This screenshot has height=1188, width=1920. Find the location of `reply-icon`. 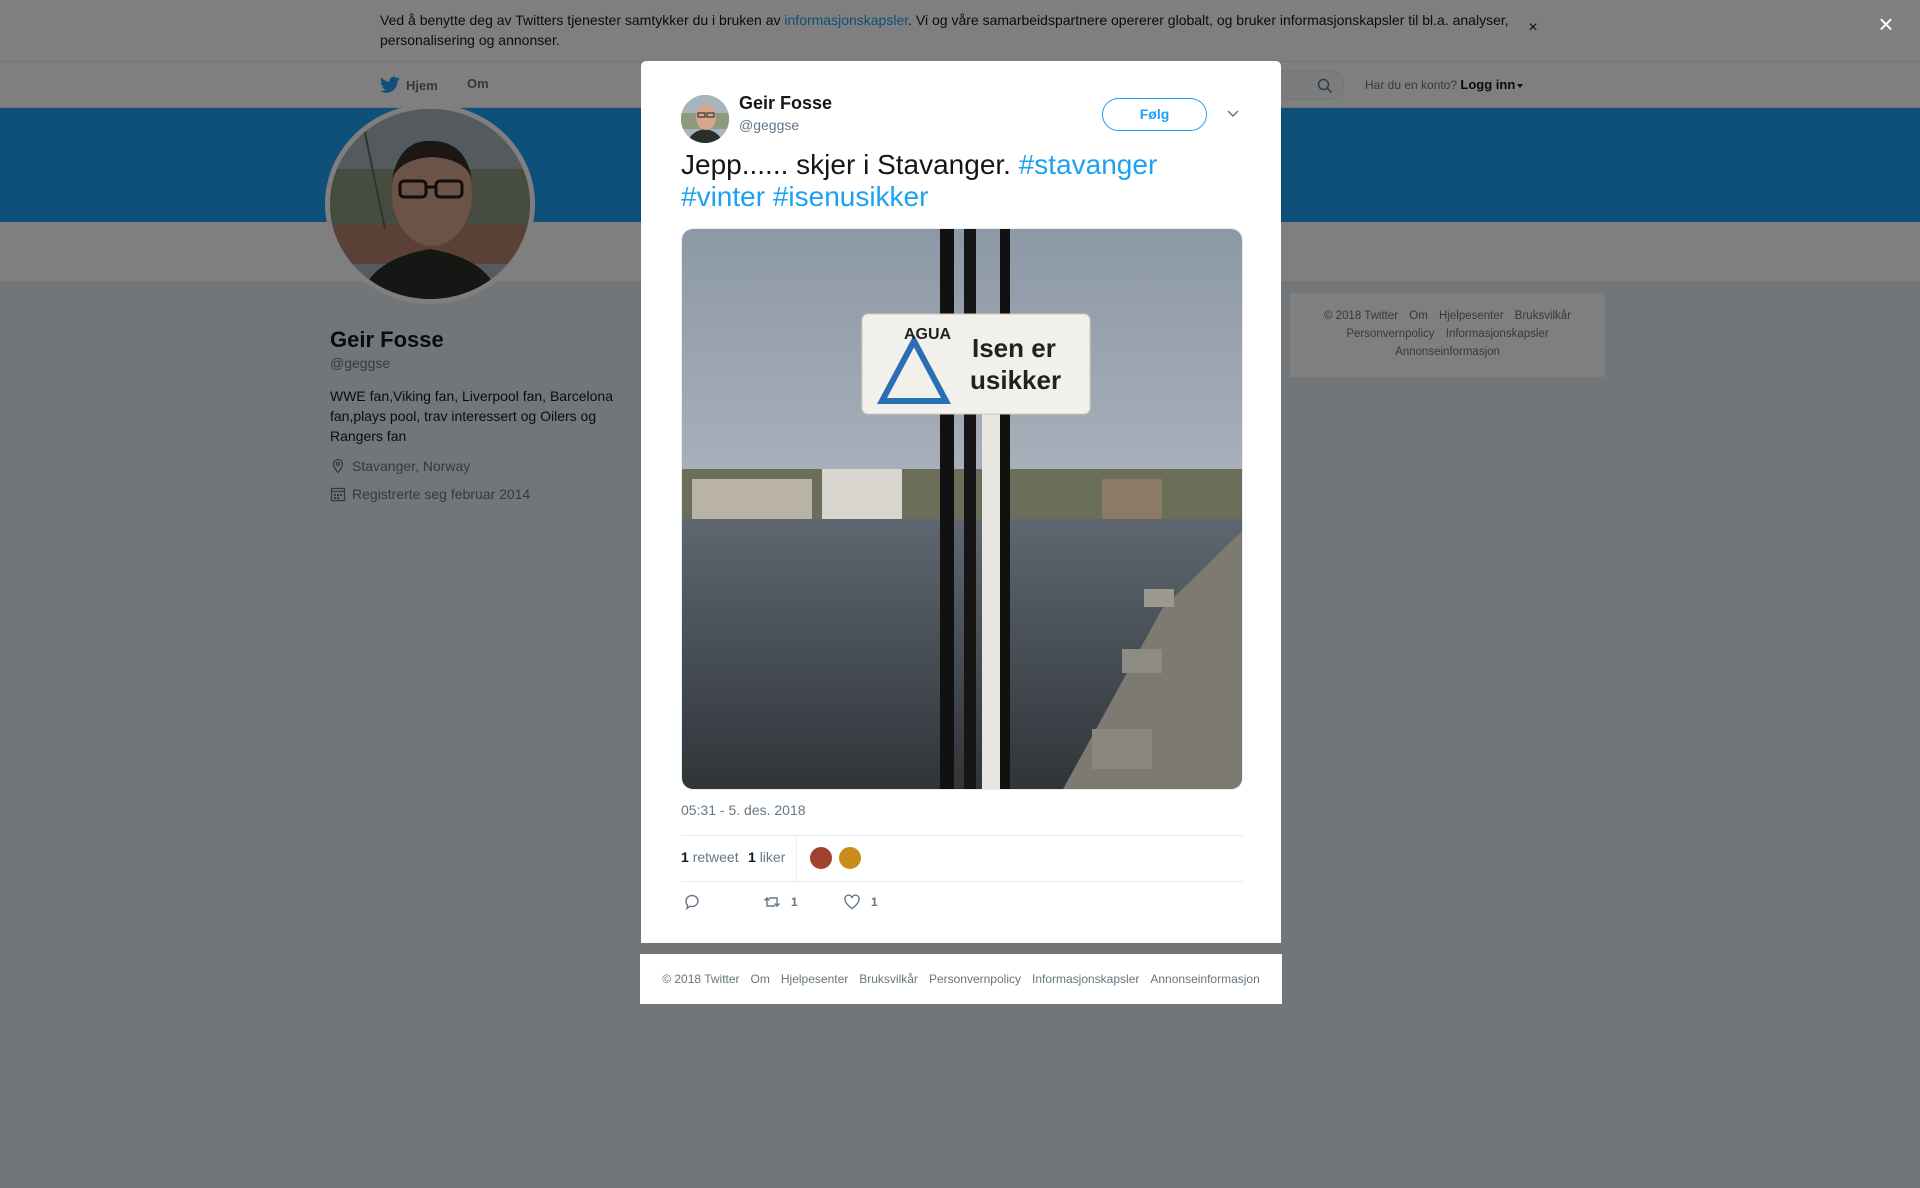

reply-icon is located at coordinates (692, 902).